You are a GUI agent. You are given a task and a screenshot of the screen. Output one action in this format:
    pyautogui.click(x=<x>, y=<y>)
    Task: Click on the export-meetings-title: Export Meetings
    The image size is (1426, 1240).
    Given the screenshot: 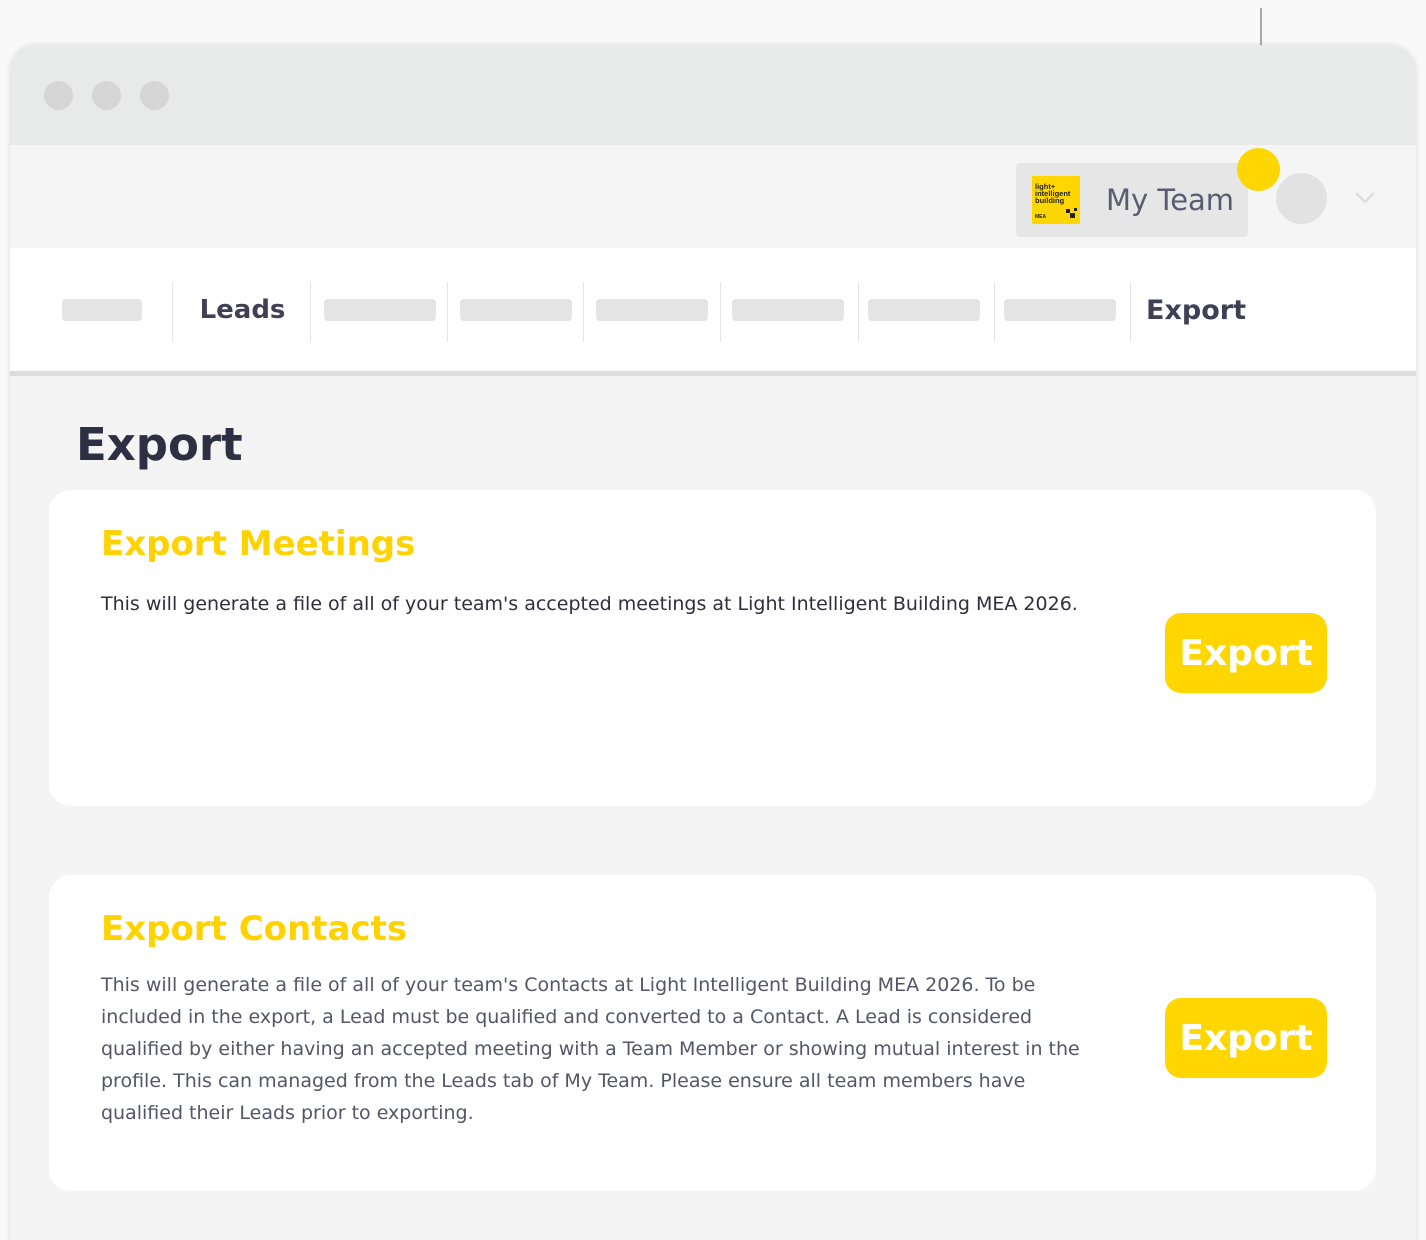 What is the action you would take?
    pyautogui.click(x=258, y=544)
    